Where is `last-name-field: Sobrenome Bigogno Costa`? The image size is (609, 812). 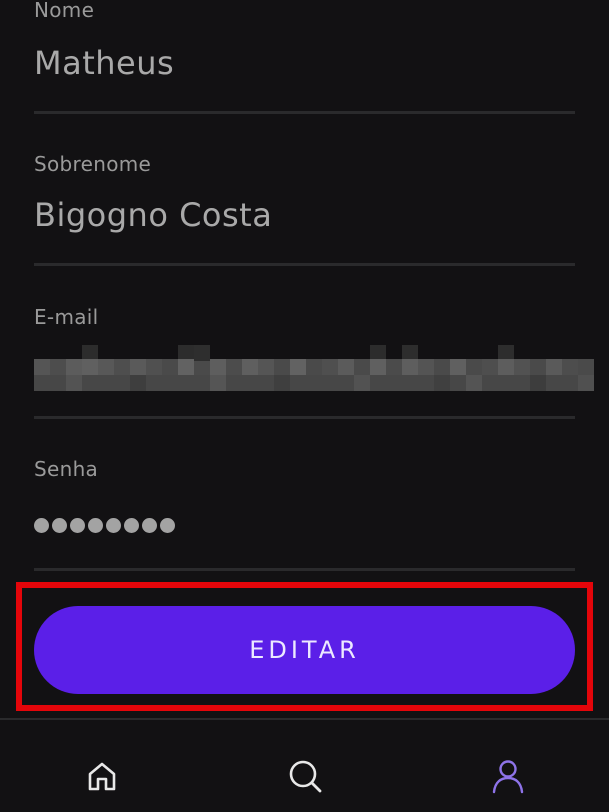 last-name-field: Sobrenome Bigogno Costa is located at coordinates (304, 209).